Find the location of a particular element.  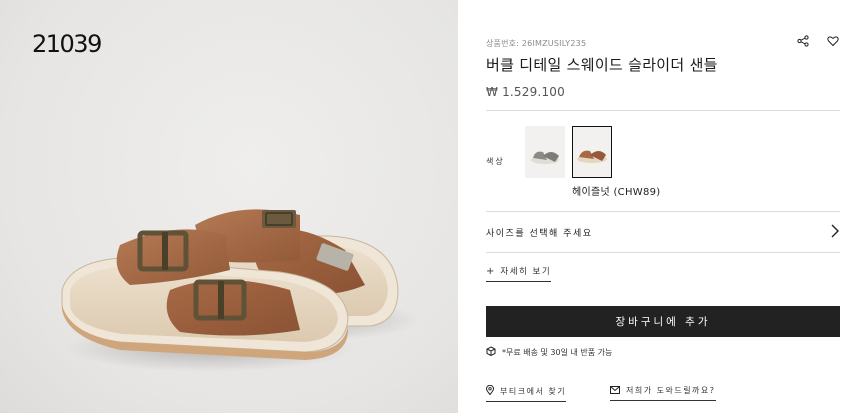

product-sku: 상품번호: 26IMZUSILY235 is located at coordinates (536, 43).